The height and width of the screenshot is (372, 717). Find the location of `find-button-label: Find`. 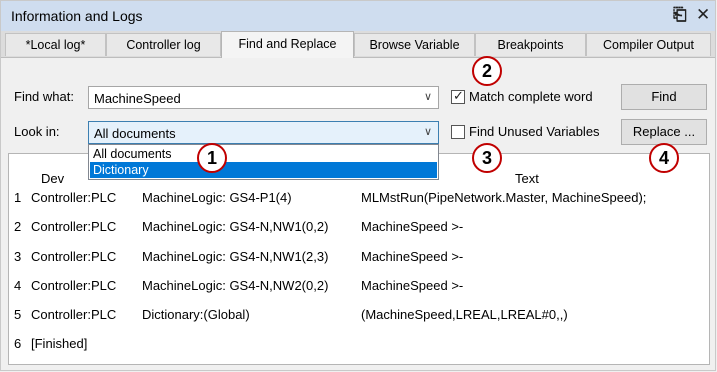

find-button-label: Find is located at coordinates (664, 96).